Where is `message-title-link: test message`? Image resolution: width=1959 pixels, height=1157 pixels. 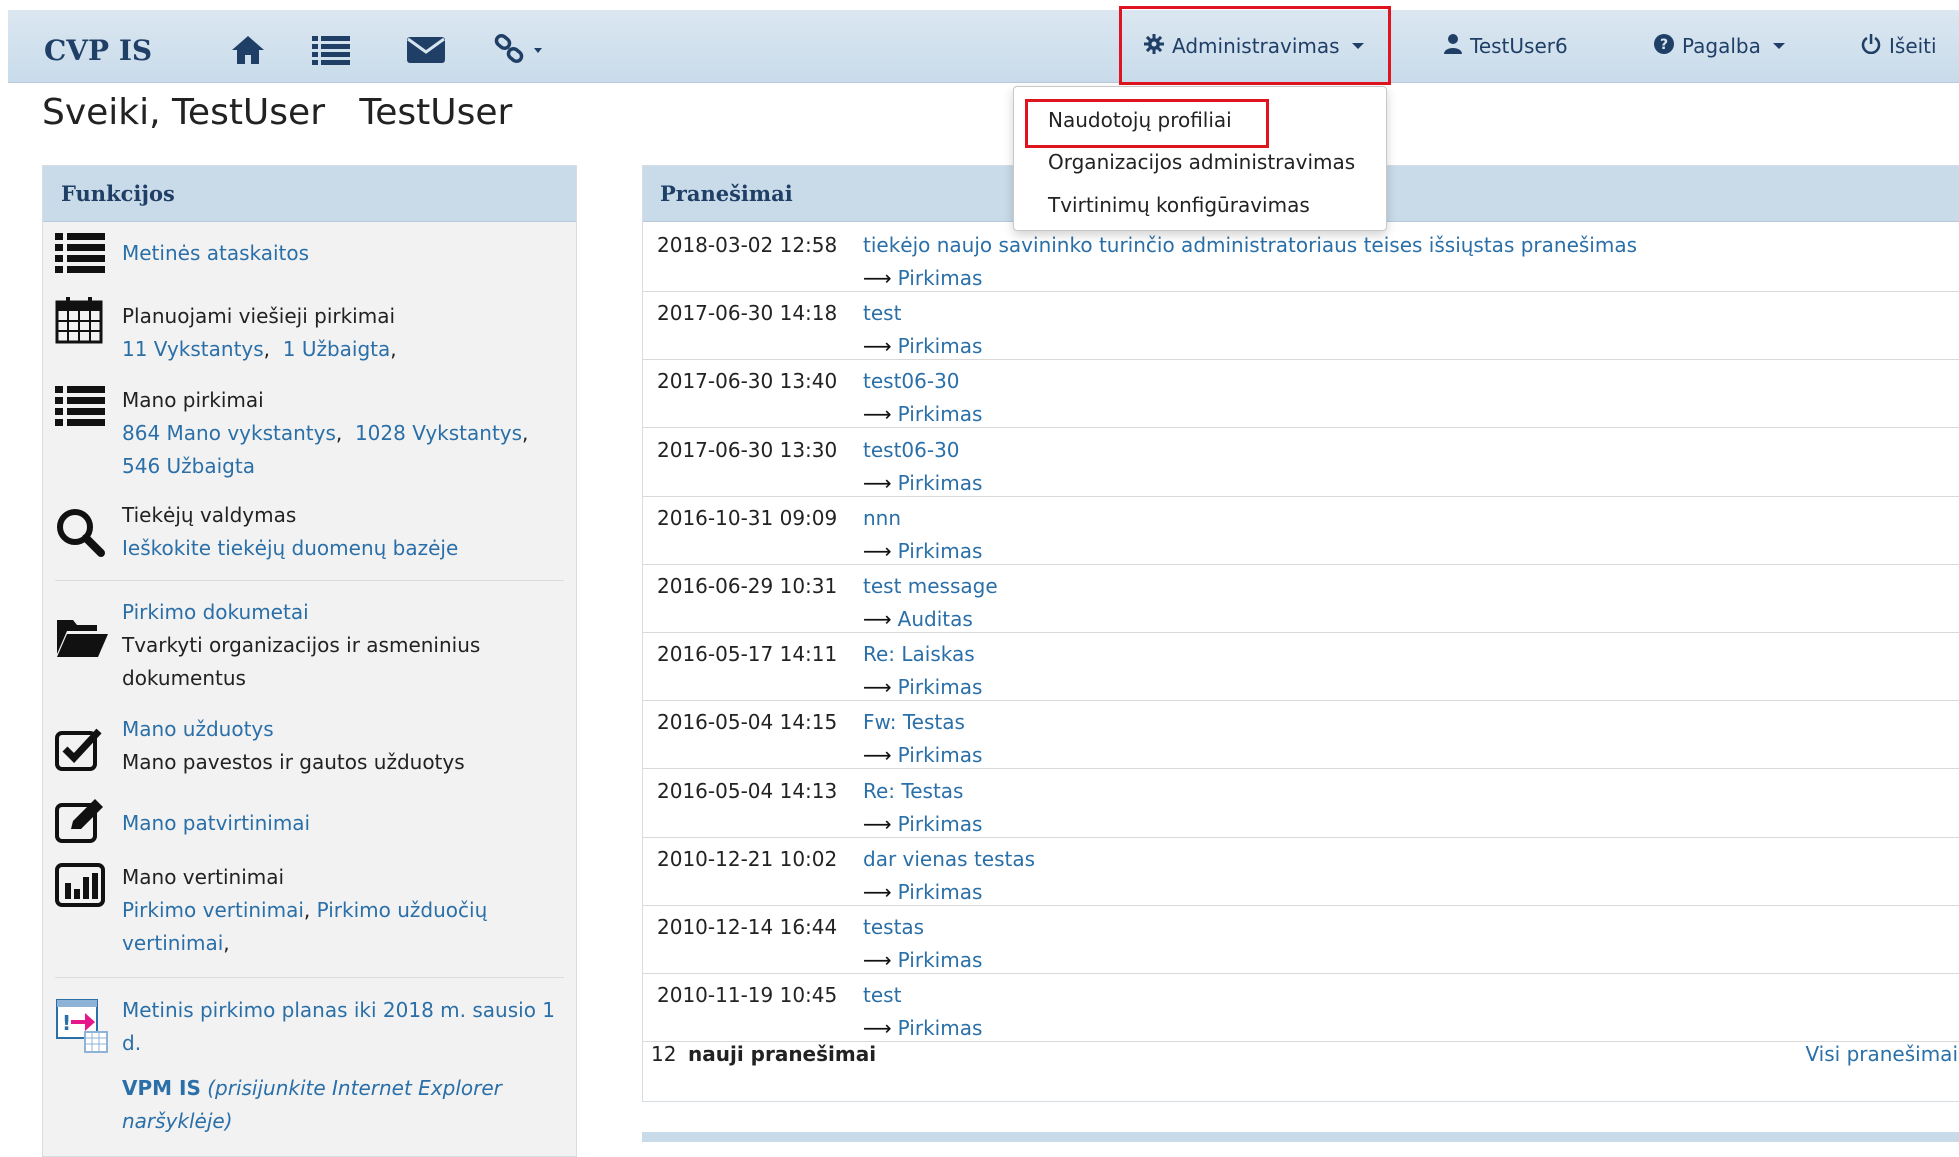 message-title-link: test message is located at coordinates (930, 586).